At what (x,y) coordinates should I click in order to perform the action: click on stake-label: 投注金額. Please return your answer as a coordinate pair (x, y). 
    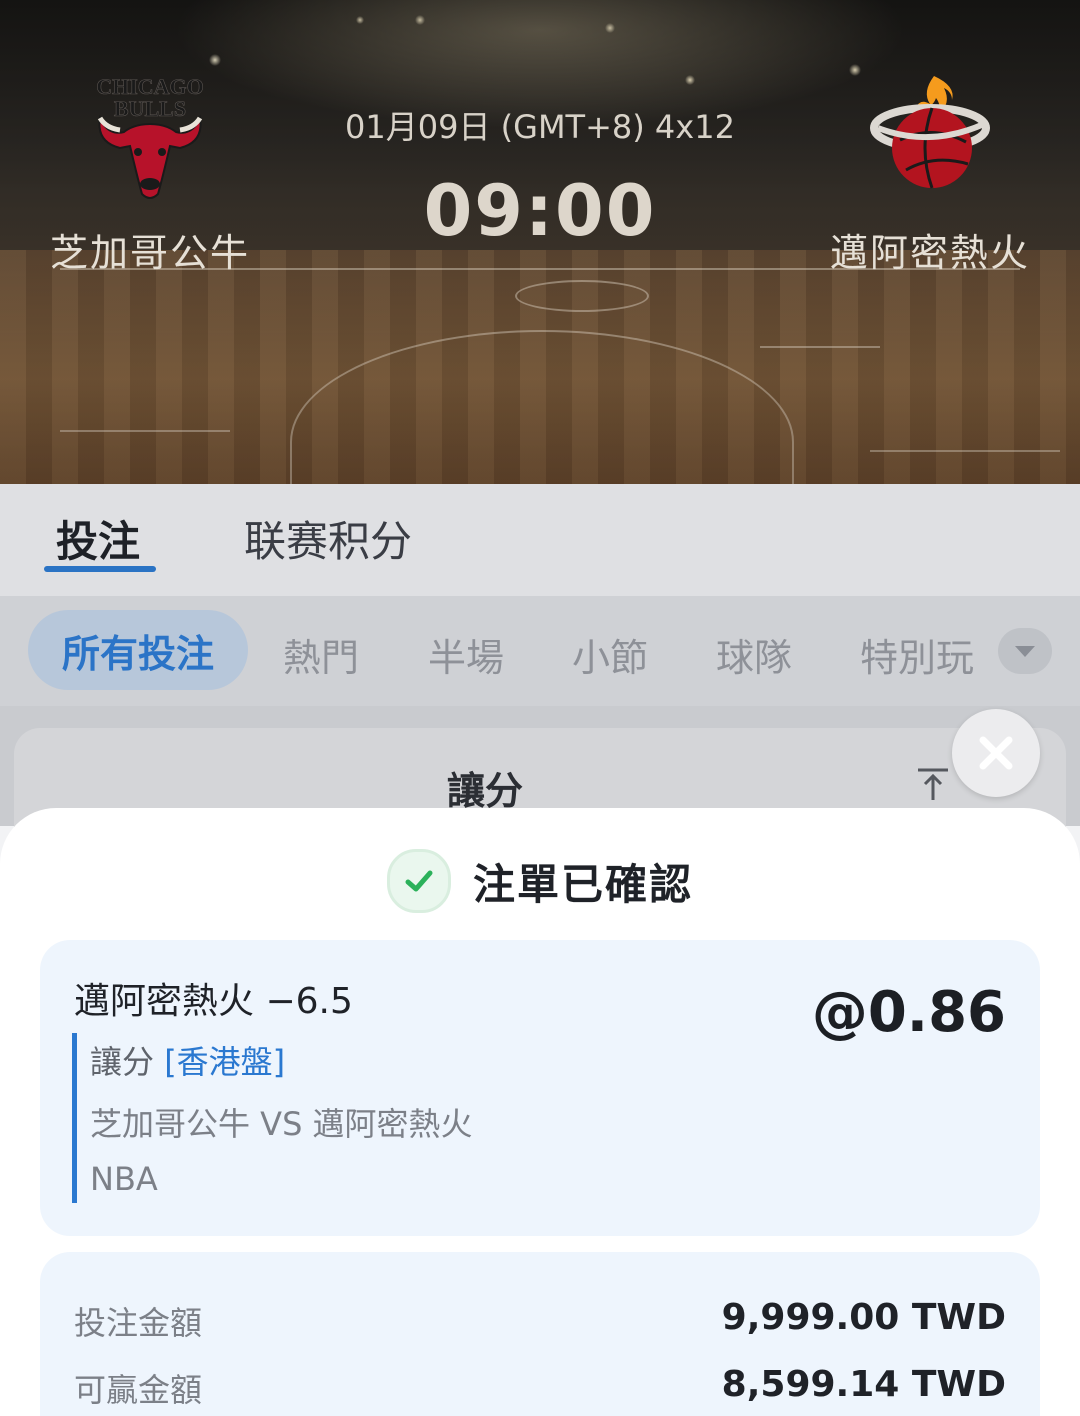
    Looking at the image, I should click on (138, 1323).